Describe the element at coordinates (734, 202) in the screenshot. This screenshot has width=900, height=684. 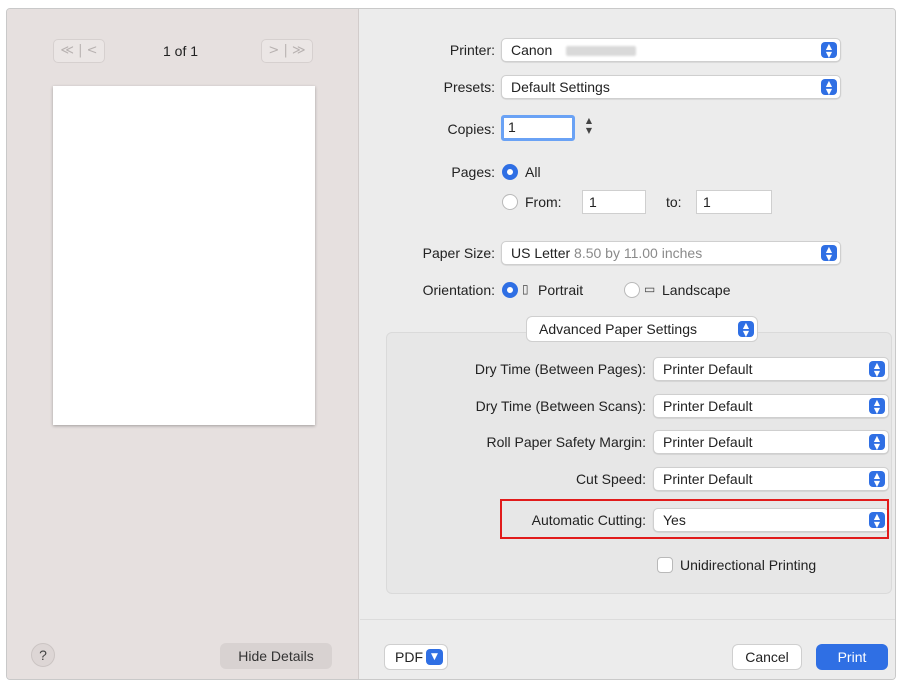
I see `pages-to-field: 1` at that location.